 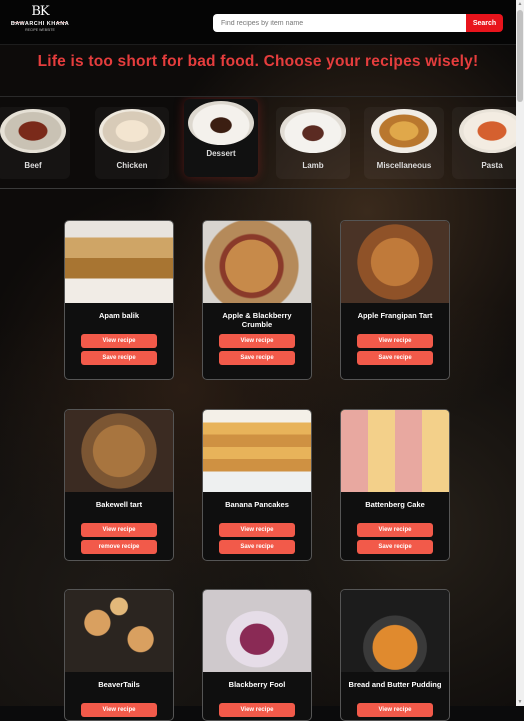 I want to click on recipe-title: Apple & Blackberry Crumble, so click(x=257, y=320).